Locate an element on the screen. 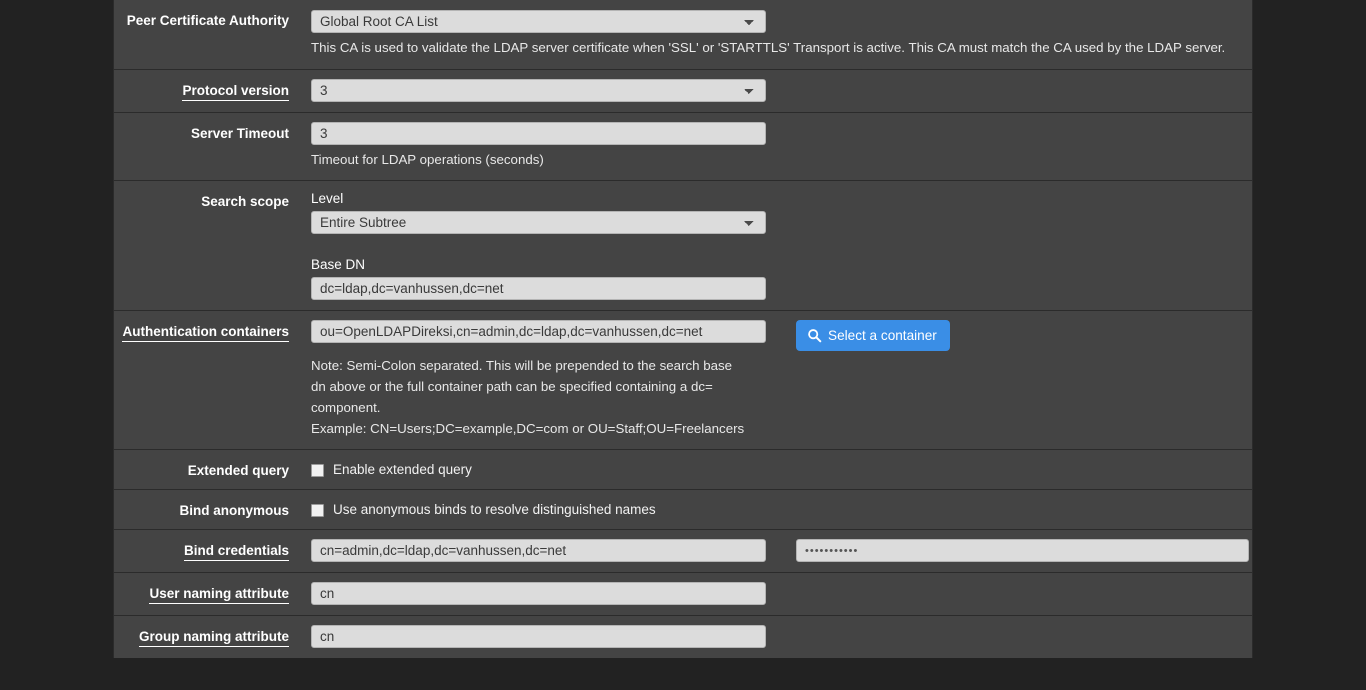 This screenshot has height=690, width=1366. base-dn-input is located at coordinates (538, 288).